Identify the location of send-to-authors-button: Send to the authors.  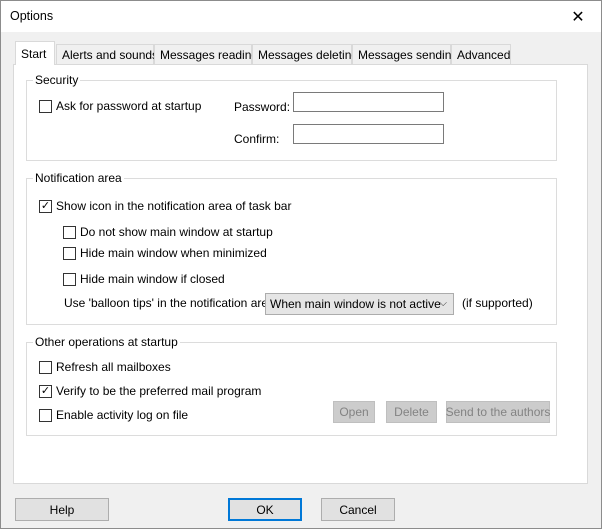
(498, 412).